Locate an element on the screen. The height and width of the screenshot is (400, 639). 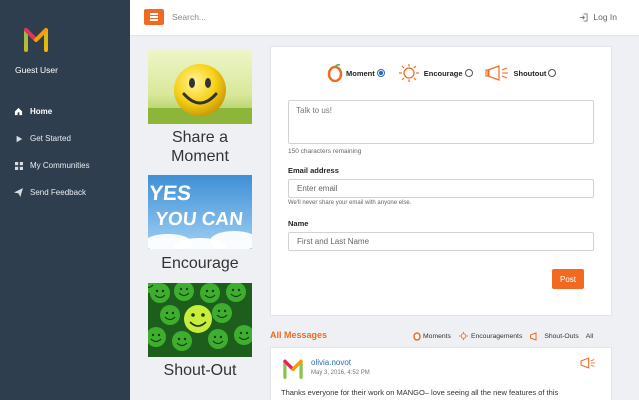
login-icon is located at coordinates (584, 17).